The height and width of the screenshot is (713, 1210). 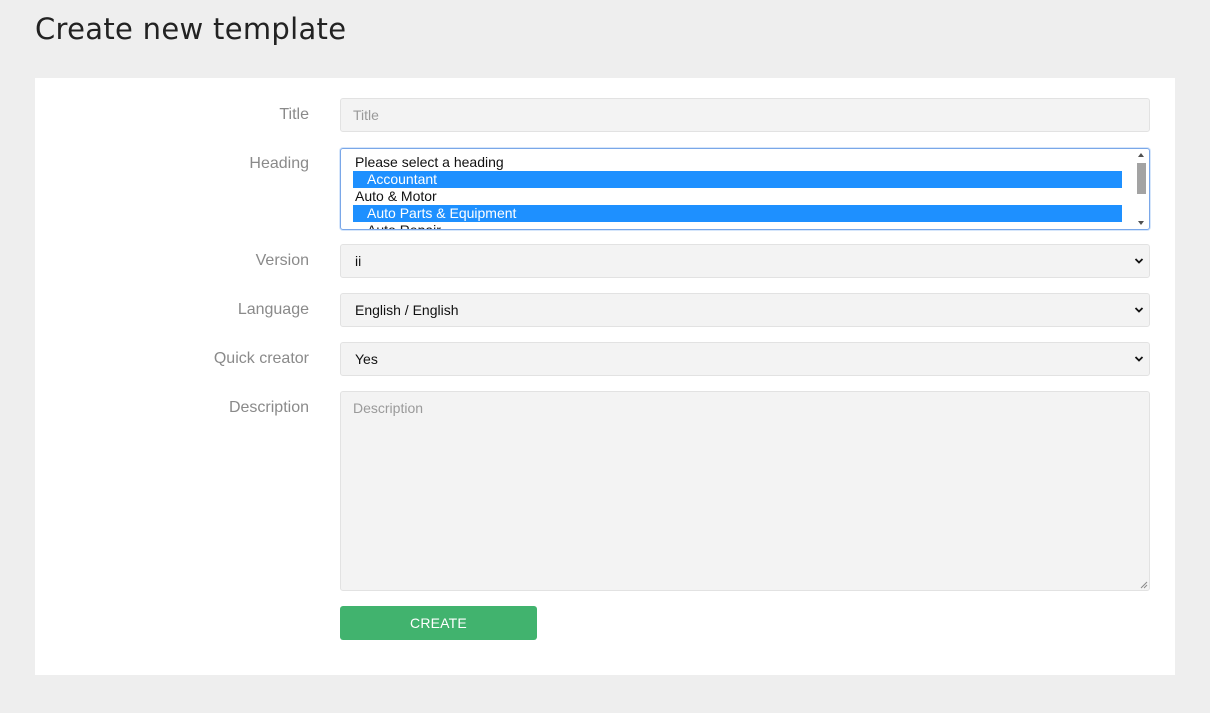 I want to click on language-label: Language, so click(x=273, y=309).